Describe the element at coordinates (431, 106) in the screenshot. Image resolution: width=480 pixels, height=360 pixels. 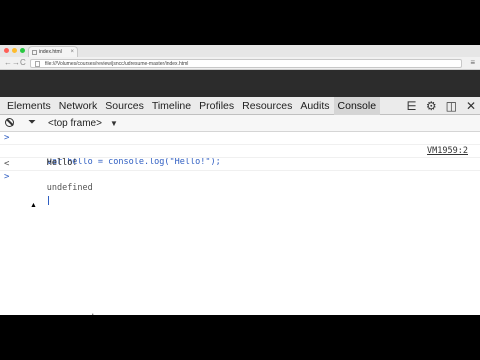
I see `gear-icon: ⚙` at that location.